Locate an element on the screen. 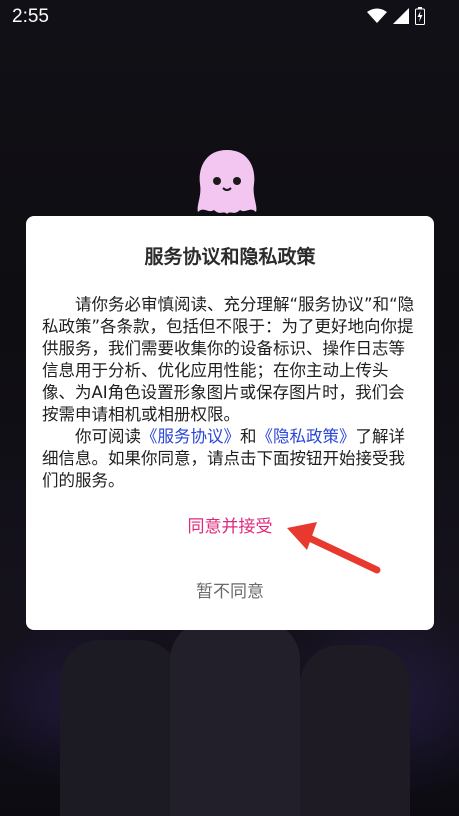 The image size is (459, 816). privacy-policy-link: 《隐私政策》 is located at coordinates (306, 436).